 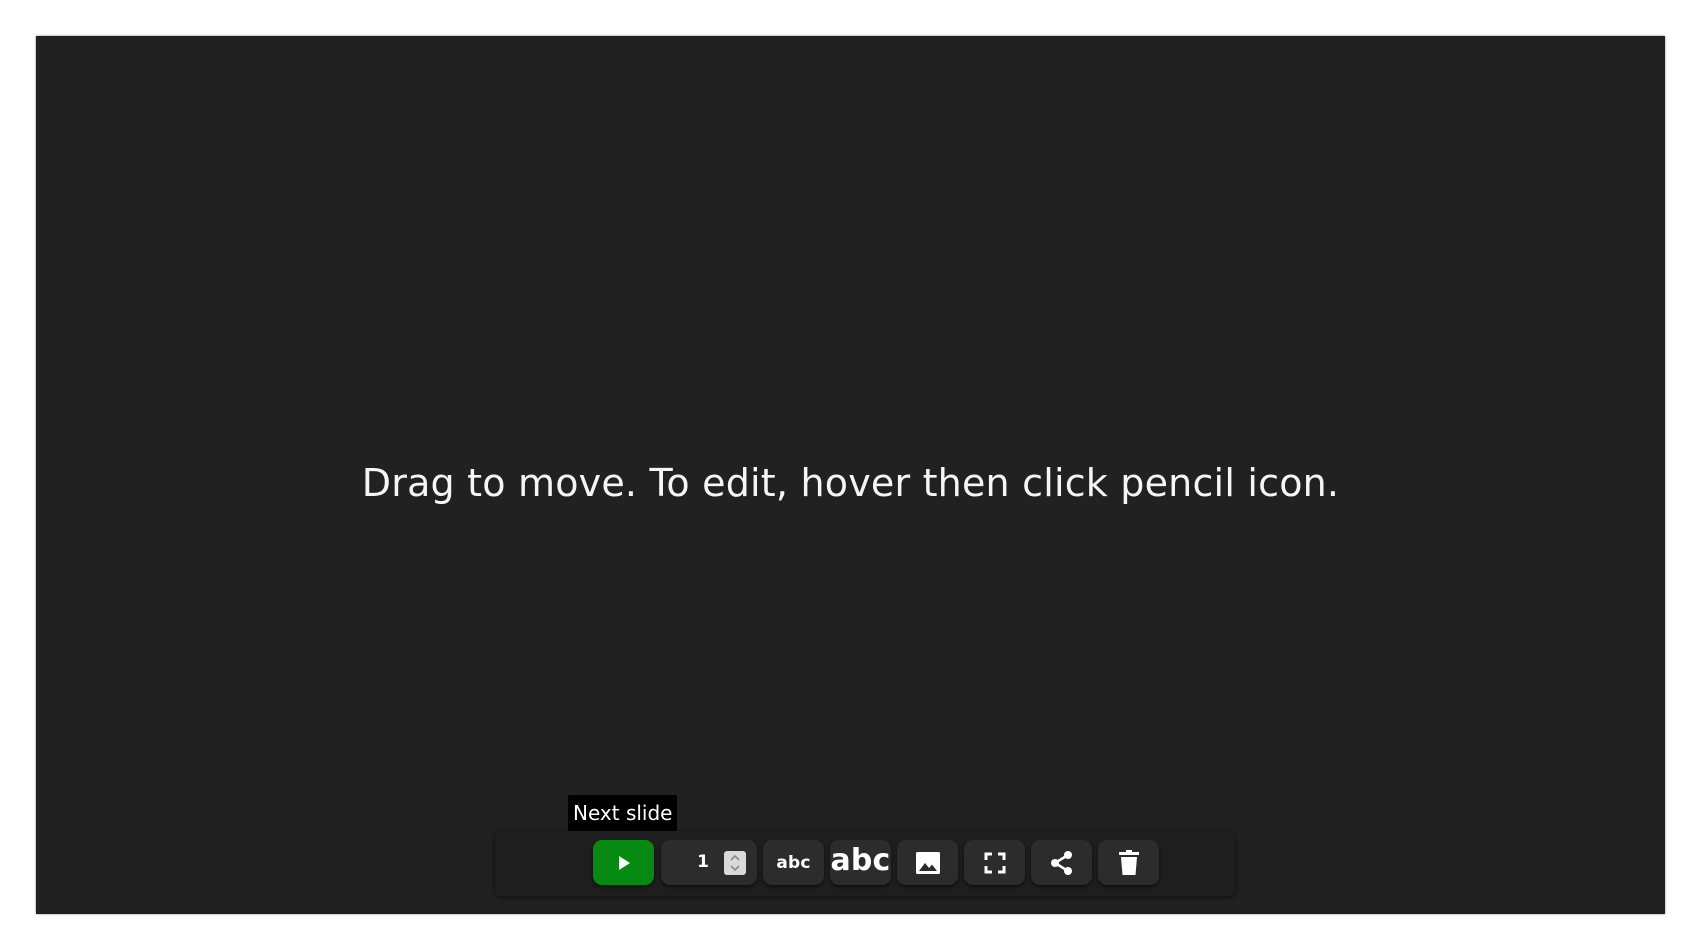 I want to click on small-text-label: abc, so click(x=793, y=862).